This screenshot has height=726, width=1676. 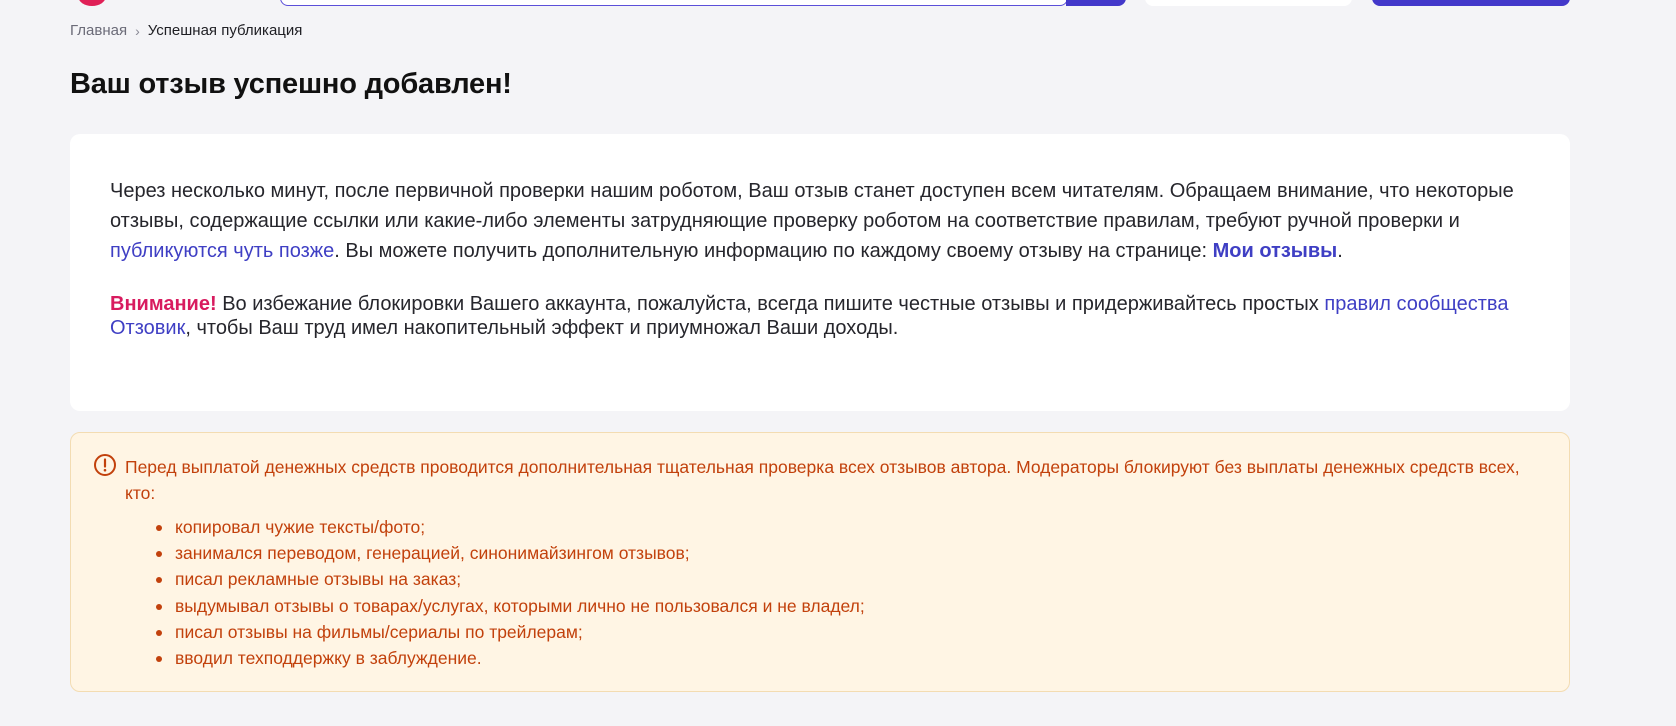 What do you see at coordinates (291, 84) in the screenshot?
I see `page-title: Ваш отзыв успешно добавлен!` at bounding box center [291, 84].